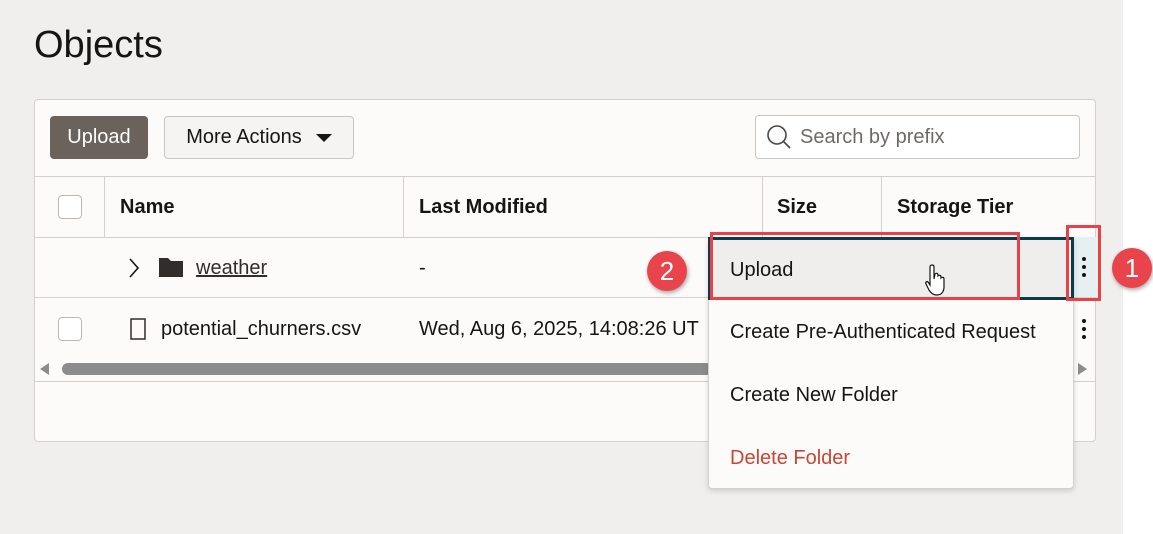 The image size is (1153, 534). I want to click on menu-item-create-par: Create Pre-Authenticated Request, so click(883, 332).